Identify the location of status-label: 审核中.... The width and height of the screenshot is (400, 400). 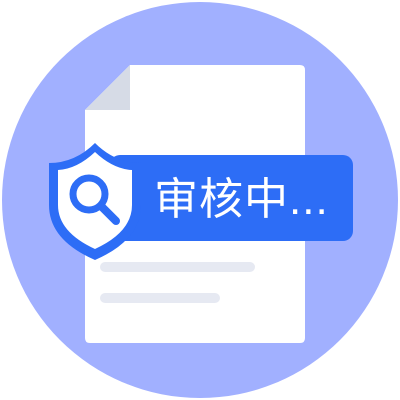
(241, 199).